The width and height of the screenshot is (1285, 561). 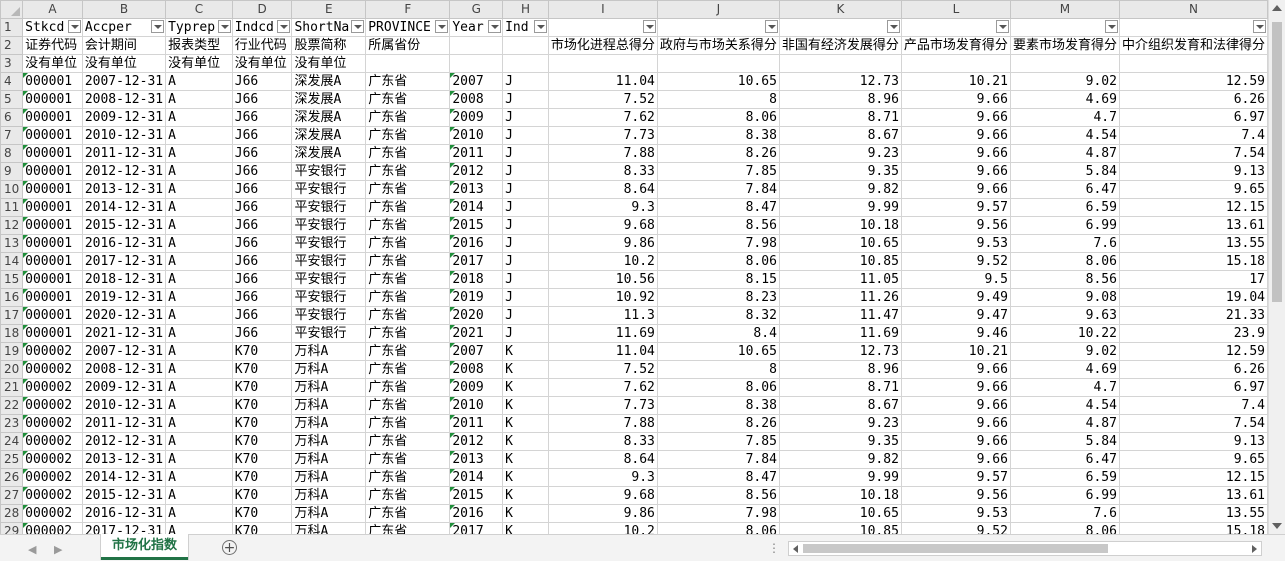 I want to click on cell: 2011, so click(x=476, y=153).